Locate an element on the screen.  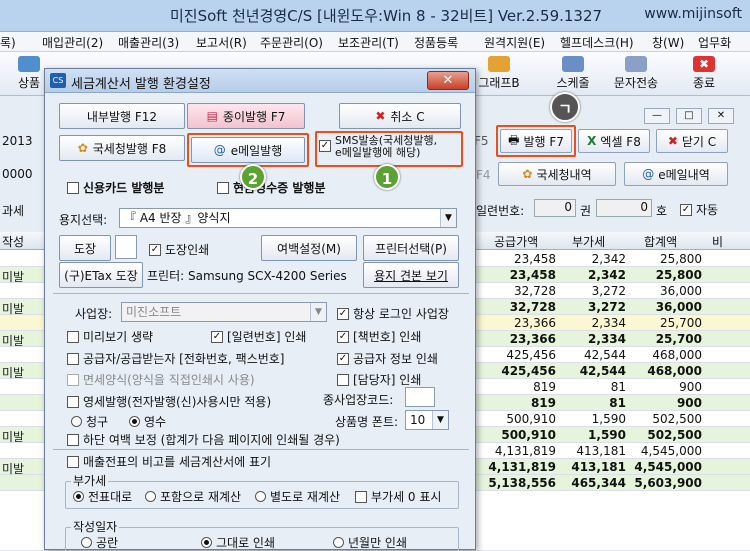
paper-sample-button: 용지 견본 보기 is located at coordinates (411, 275).